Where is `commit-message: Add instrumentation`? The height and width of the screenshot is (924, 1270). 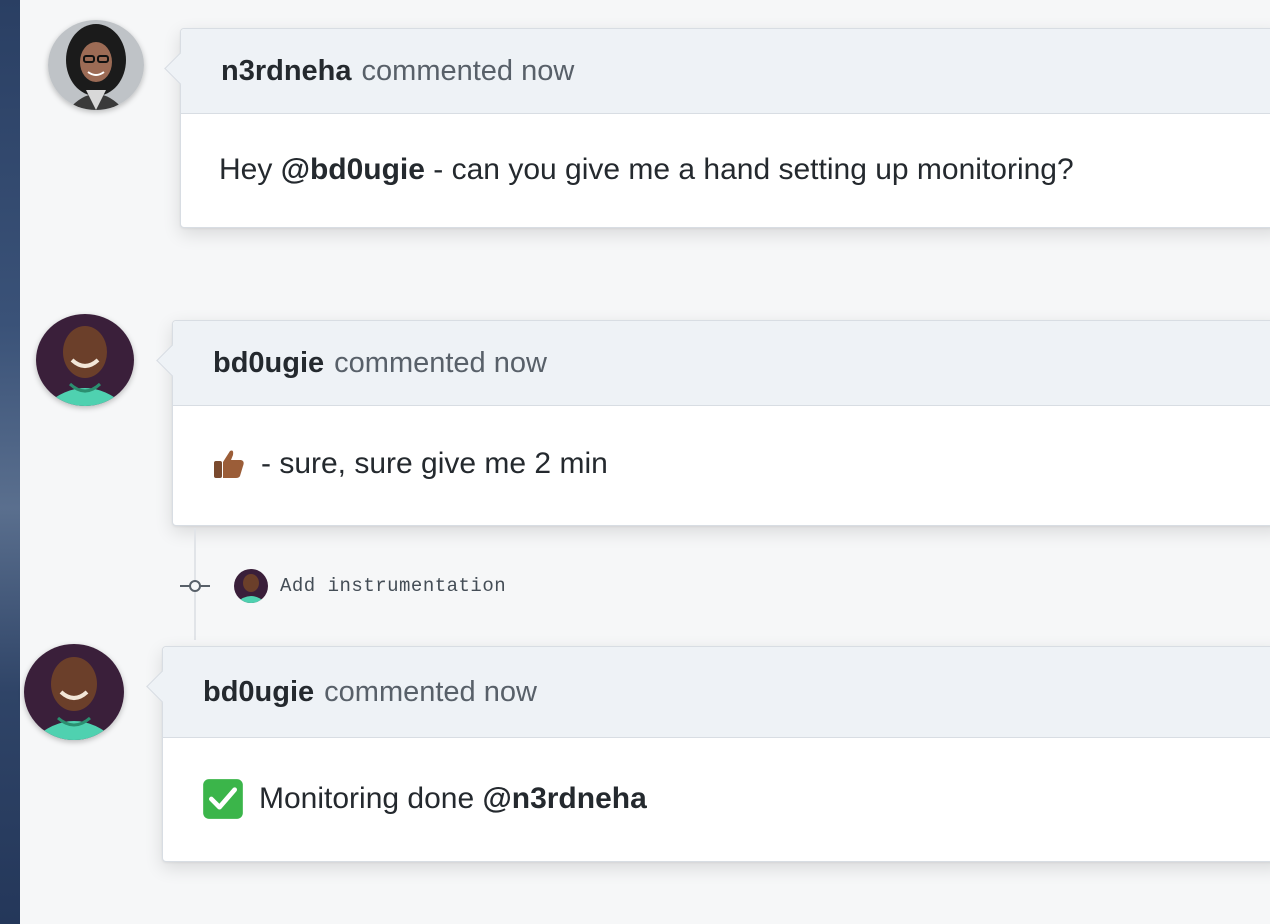 commit-message: Add instrumentation is located at coordinates (393, 586).